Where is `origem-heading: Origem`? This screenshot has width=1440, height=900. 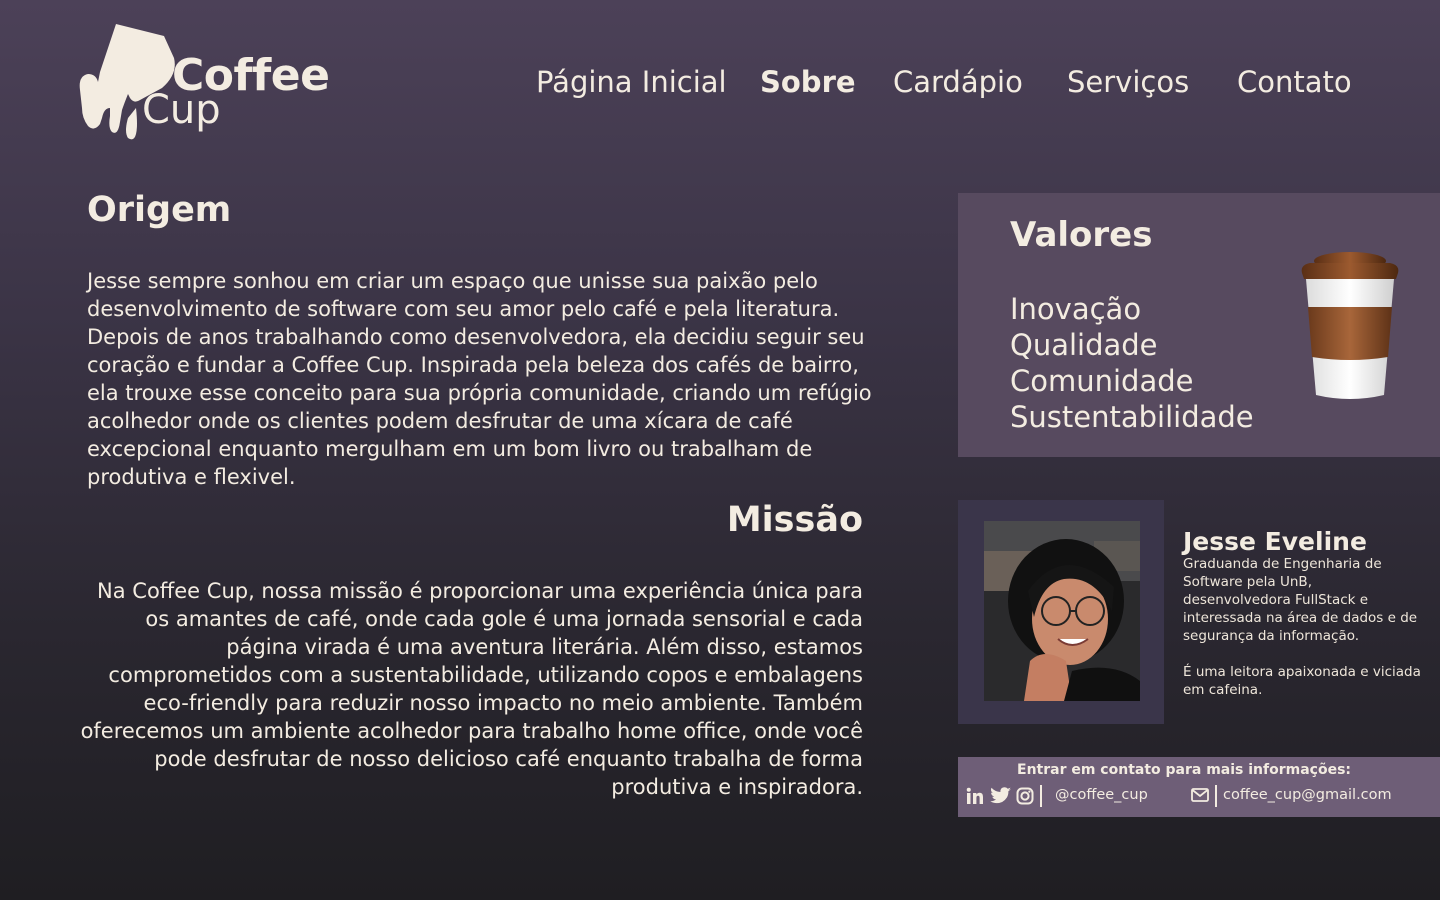 origem-heading: Origem is located at coordinates (159, 210).